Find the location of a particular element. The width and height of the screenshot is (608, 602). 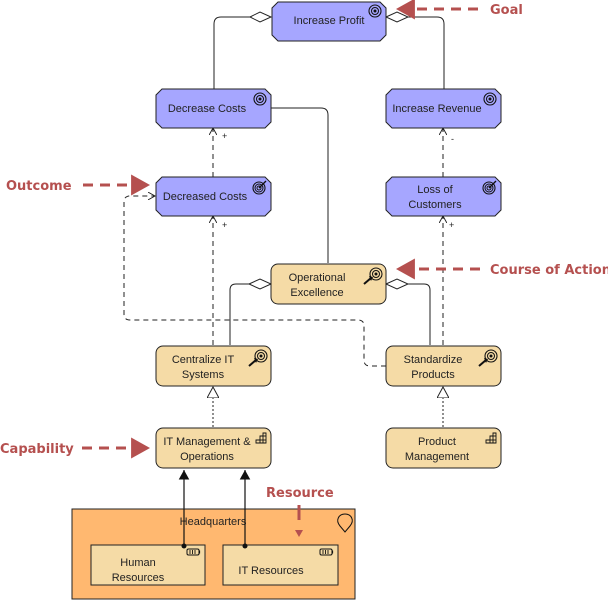

capability-it-management: IT Management & Operations is located at coordinates (213, 448).